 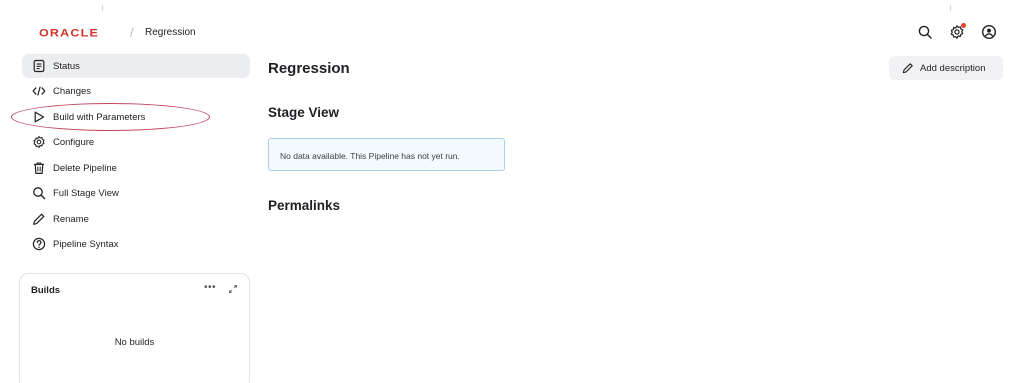 What do you see at coordinates (210, 287) in the screenshot?
I see `more-icon: •••` at bounding box center [210, 287].